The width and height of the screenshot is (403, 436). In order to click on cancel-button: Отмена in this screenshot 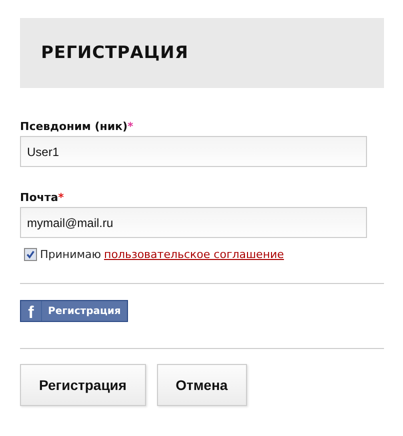, I will do `click(201, 385)`.